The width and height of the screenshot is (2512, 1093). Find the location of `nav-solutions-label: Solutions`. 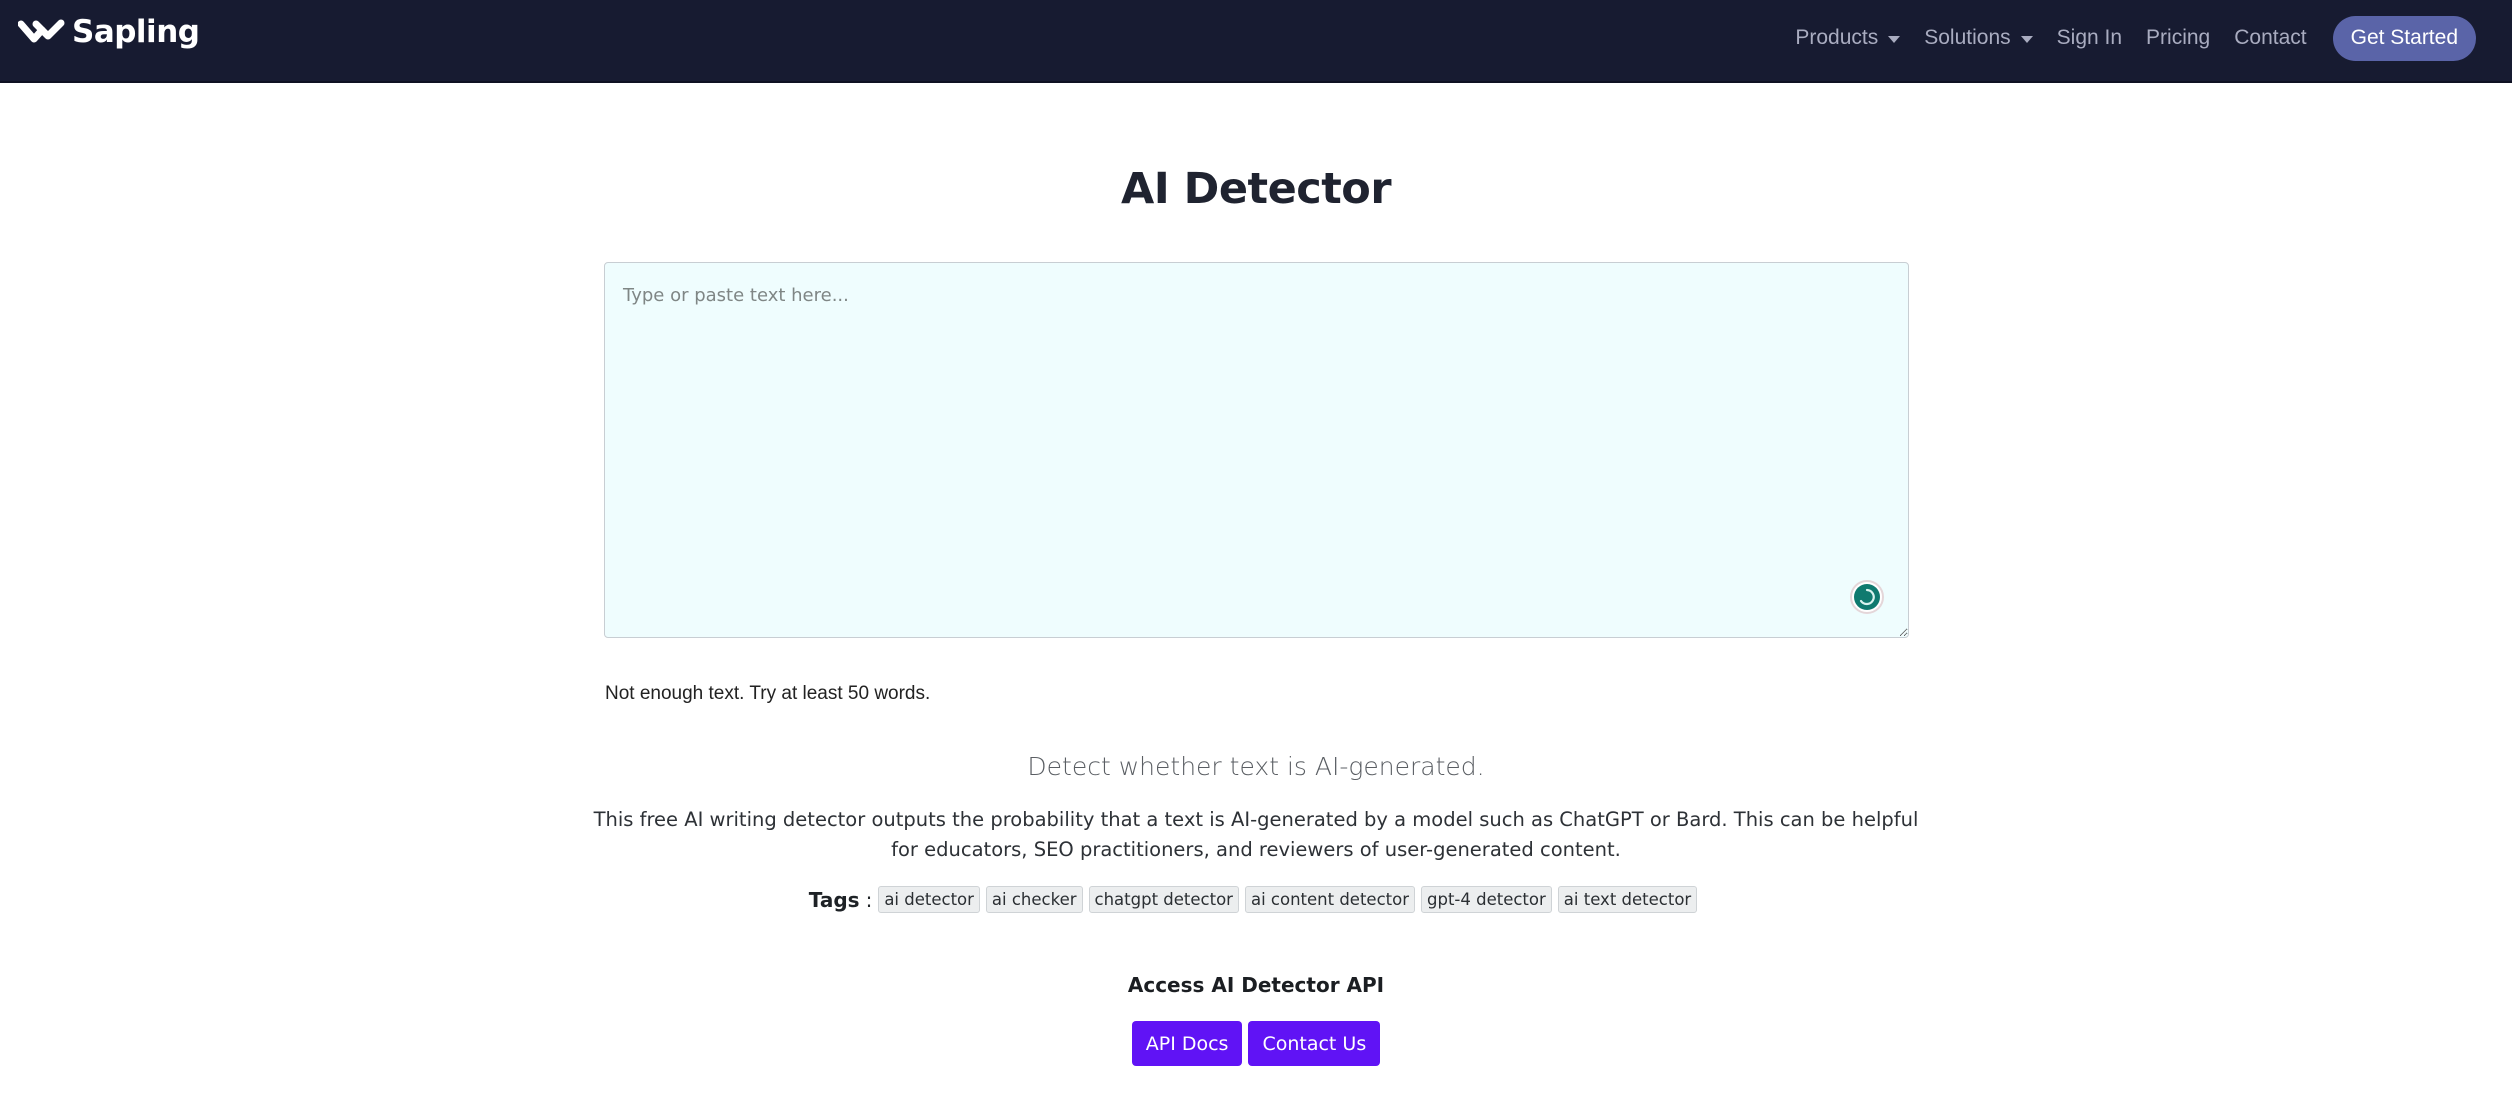

nav-solutions-label: Solutions is located at coordinates (1967, 37).